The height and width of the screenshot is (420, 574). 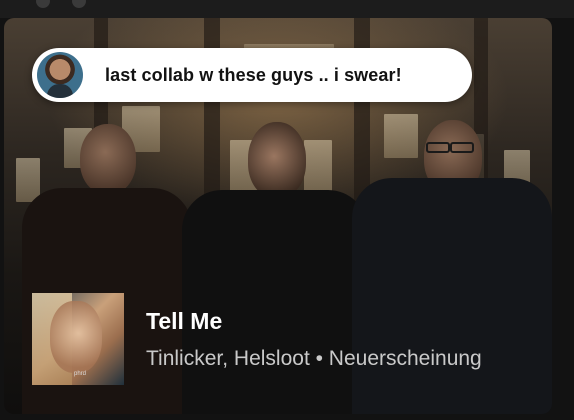 I want to click on caption-bubble: last collab w these guys .. i swear!, so click(x=252, y=75).